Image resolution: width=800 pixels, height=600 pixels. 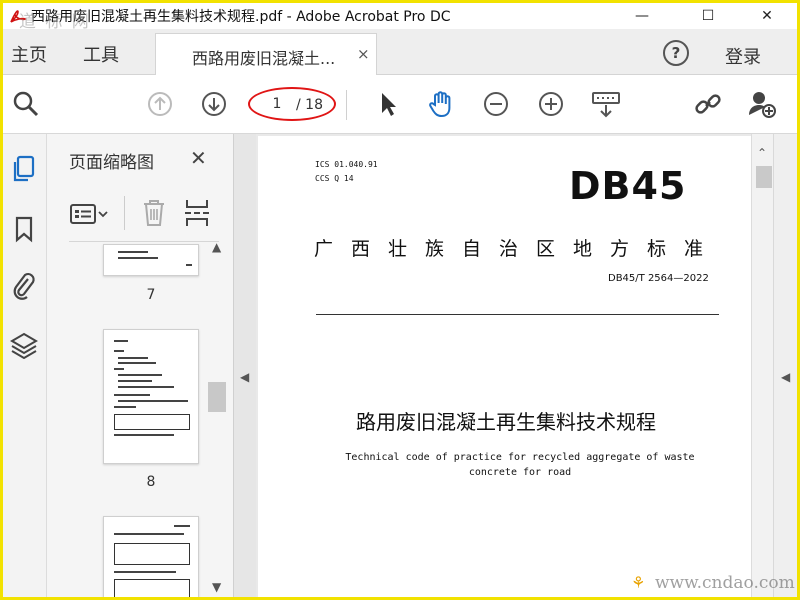 What do you see at coordinates (151, 482) in the screenshot?
I see `thumbnail-page-number: 8` at bounding box center [151, 482].